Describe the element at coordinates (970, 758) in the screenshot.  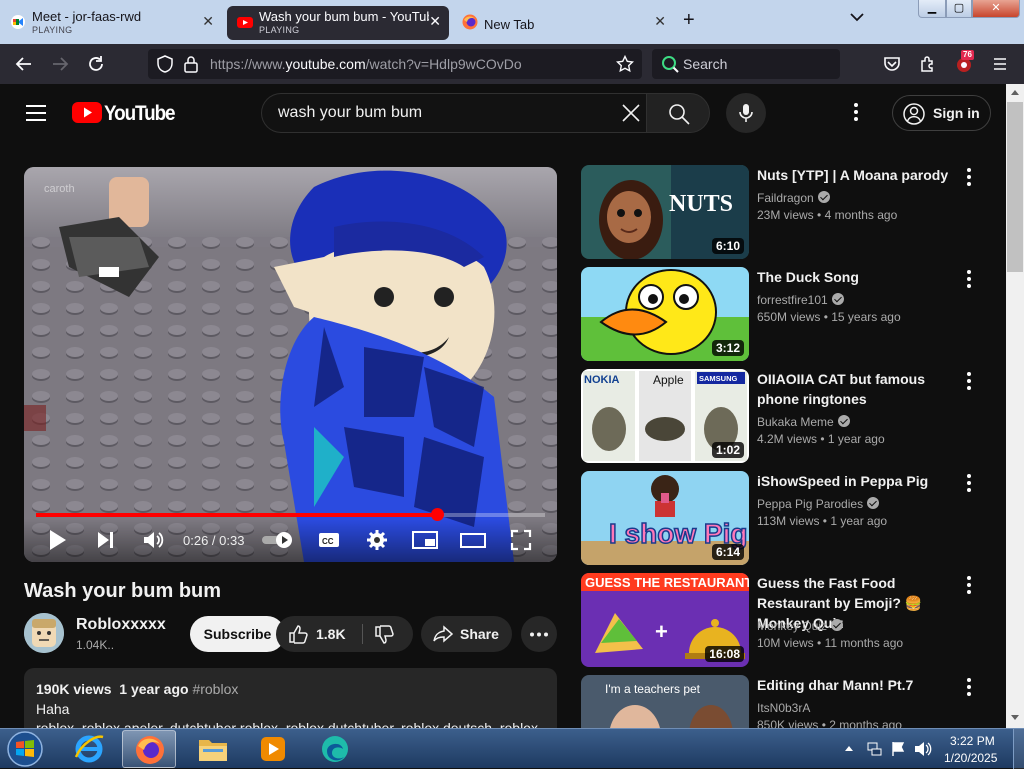
I see `clock-date: 1/20/2025` at that location.